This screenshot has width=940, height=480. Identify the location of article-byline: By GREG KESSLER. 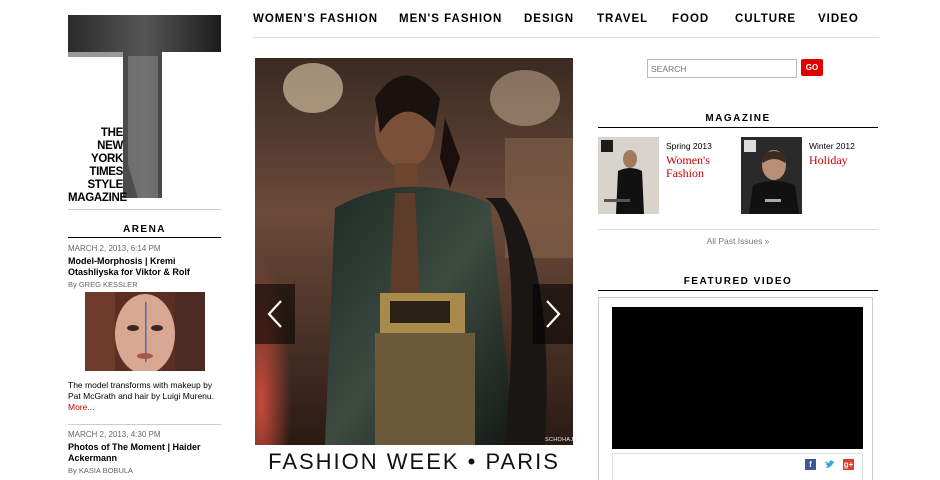
(103, 284).